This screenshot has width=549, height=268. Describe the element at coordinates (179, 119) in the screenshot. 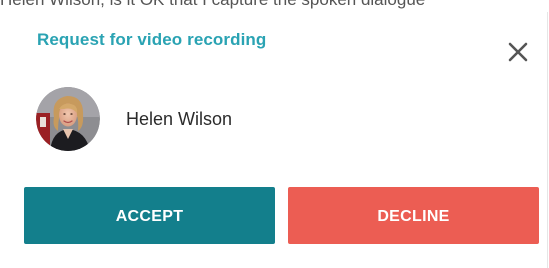

I see `user-name: Helen Wilson` at that location.